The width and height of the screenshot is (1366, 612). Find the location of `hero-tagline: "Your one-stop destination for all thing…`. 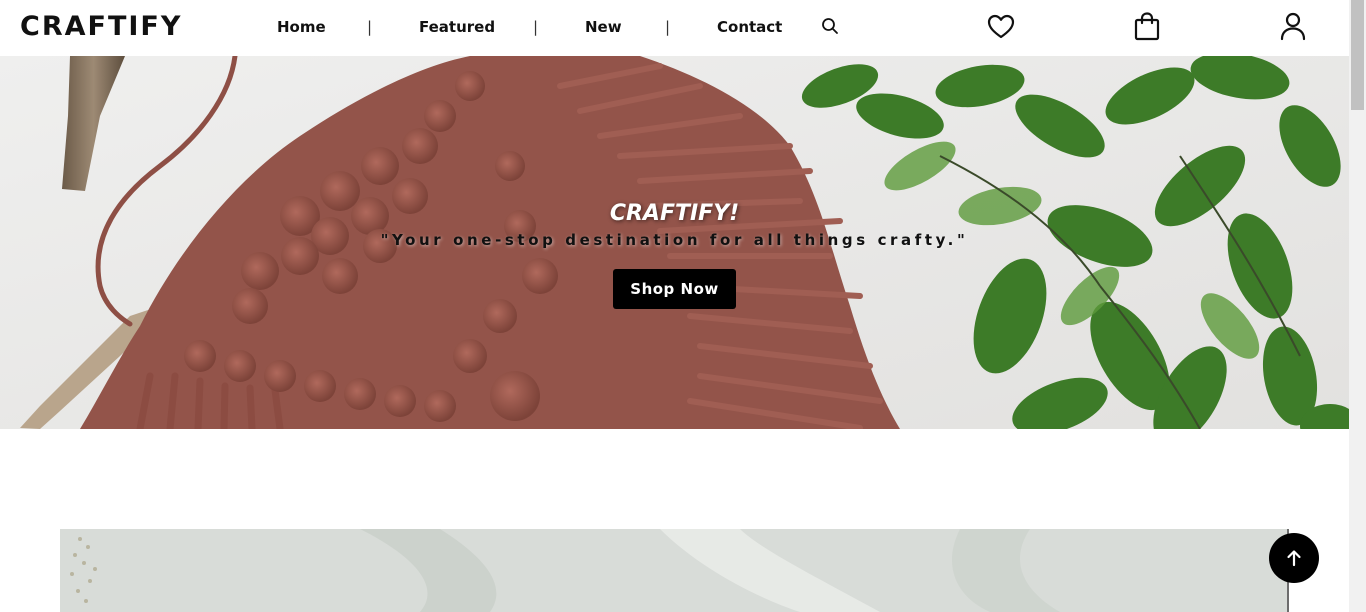

hero-tagline: "Your one-stop destination for all thing… is located at coordinates (674, 240).